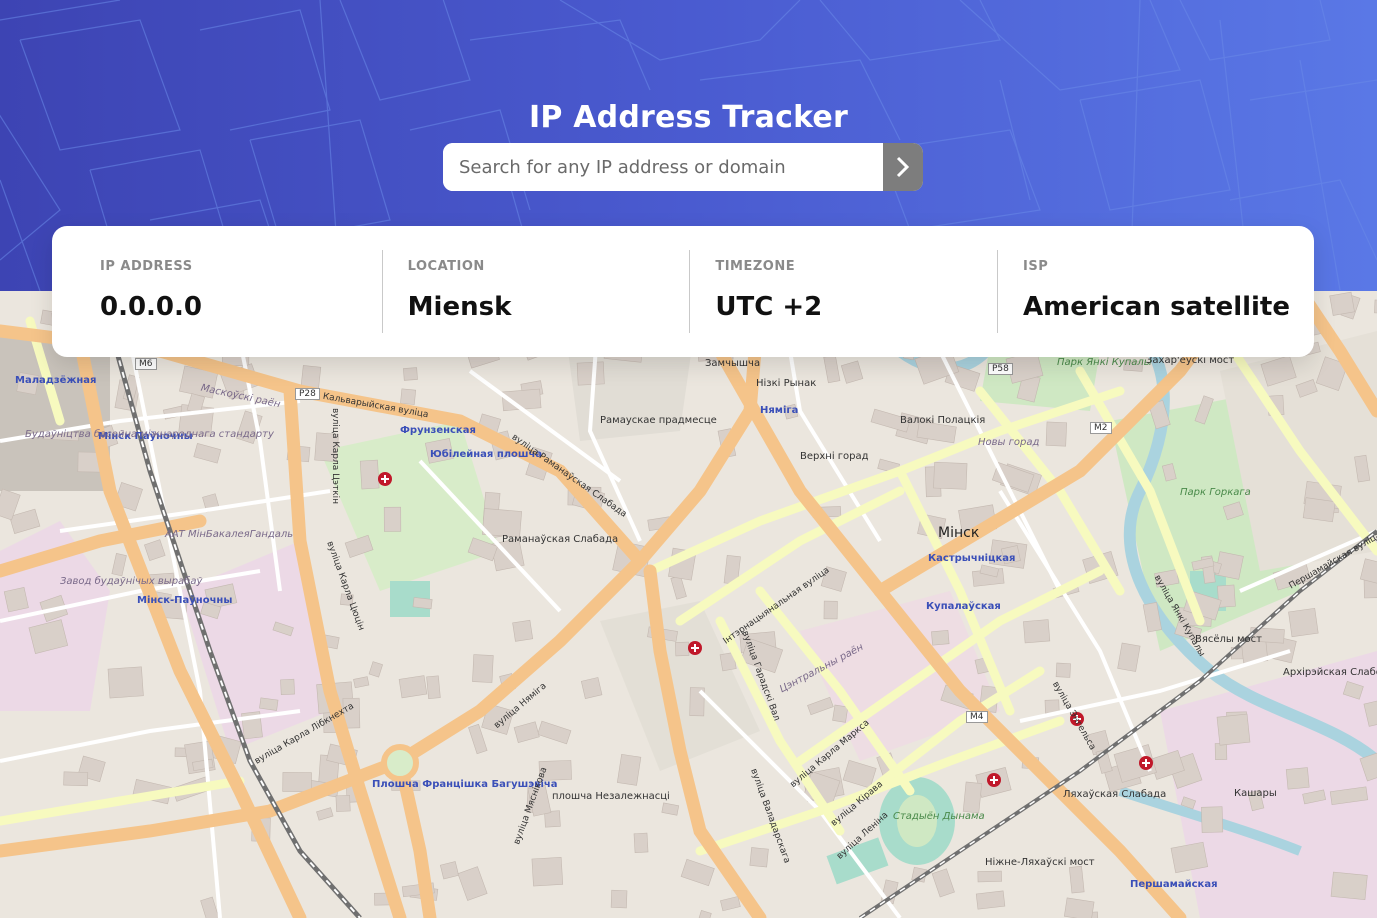  Describe the element at coordinates (779, 410) in the screenshot. I see `map-label: Няміга` at that location.